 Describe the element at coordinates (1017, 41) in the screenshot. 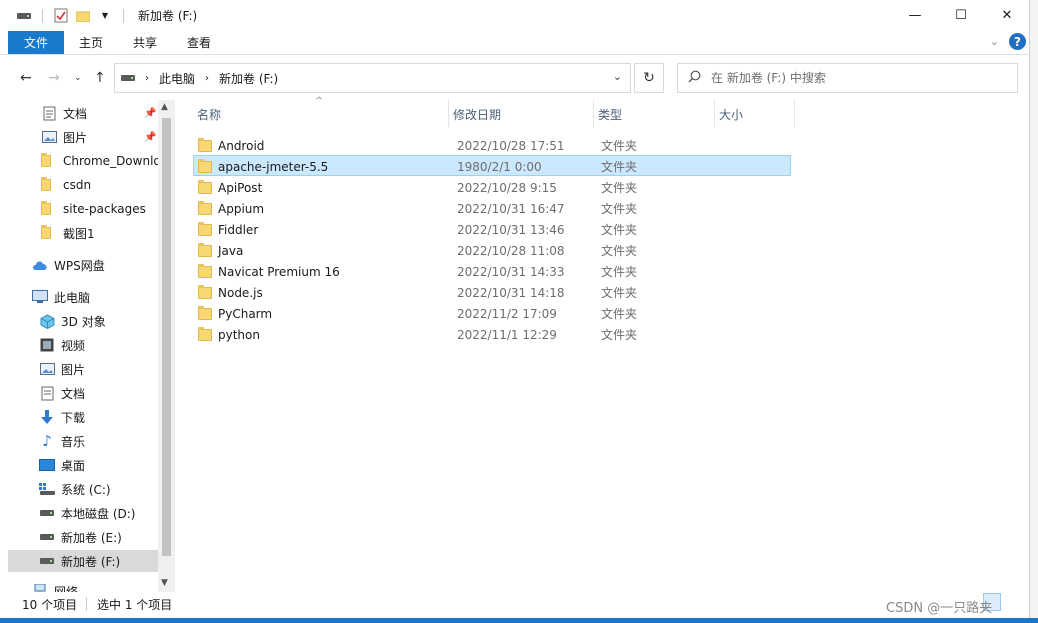

I see `help-button: ?` at that location.